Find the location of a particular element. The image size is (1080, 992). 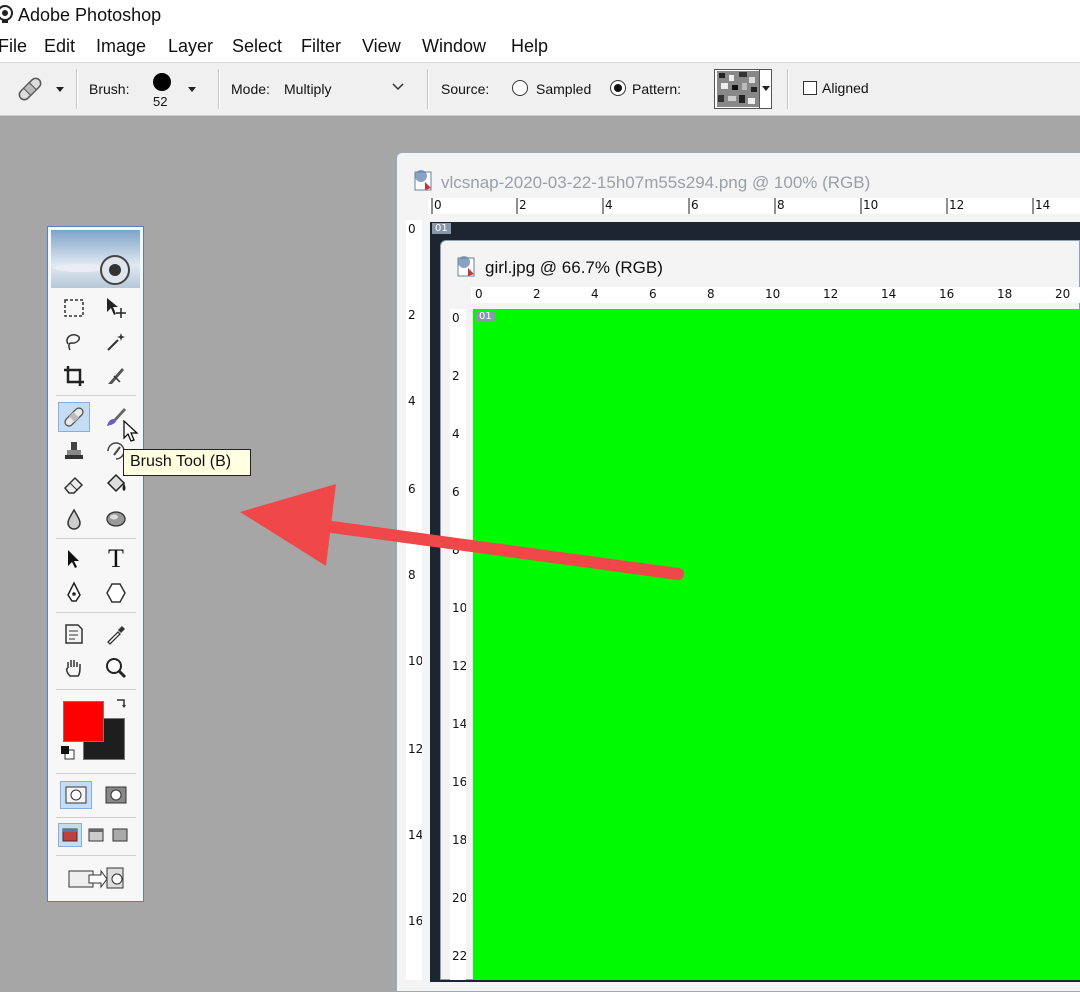

jump-to-imageready-icon is located at coordinates (97, 878).